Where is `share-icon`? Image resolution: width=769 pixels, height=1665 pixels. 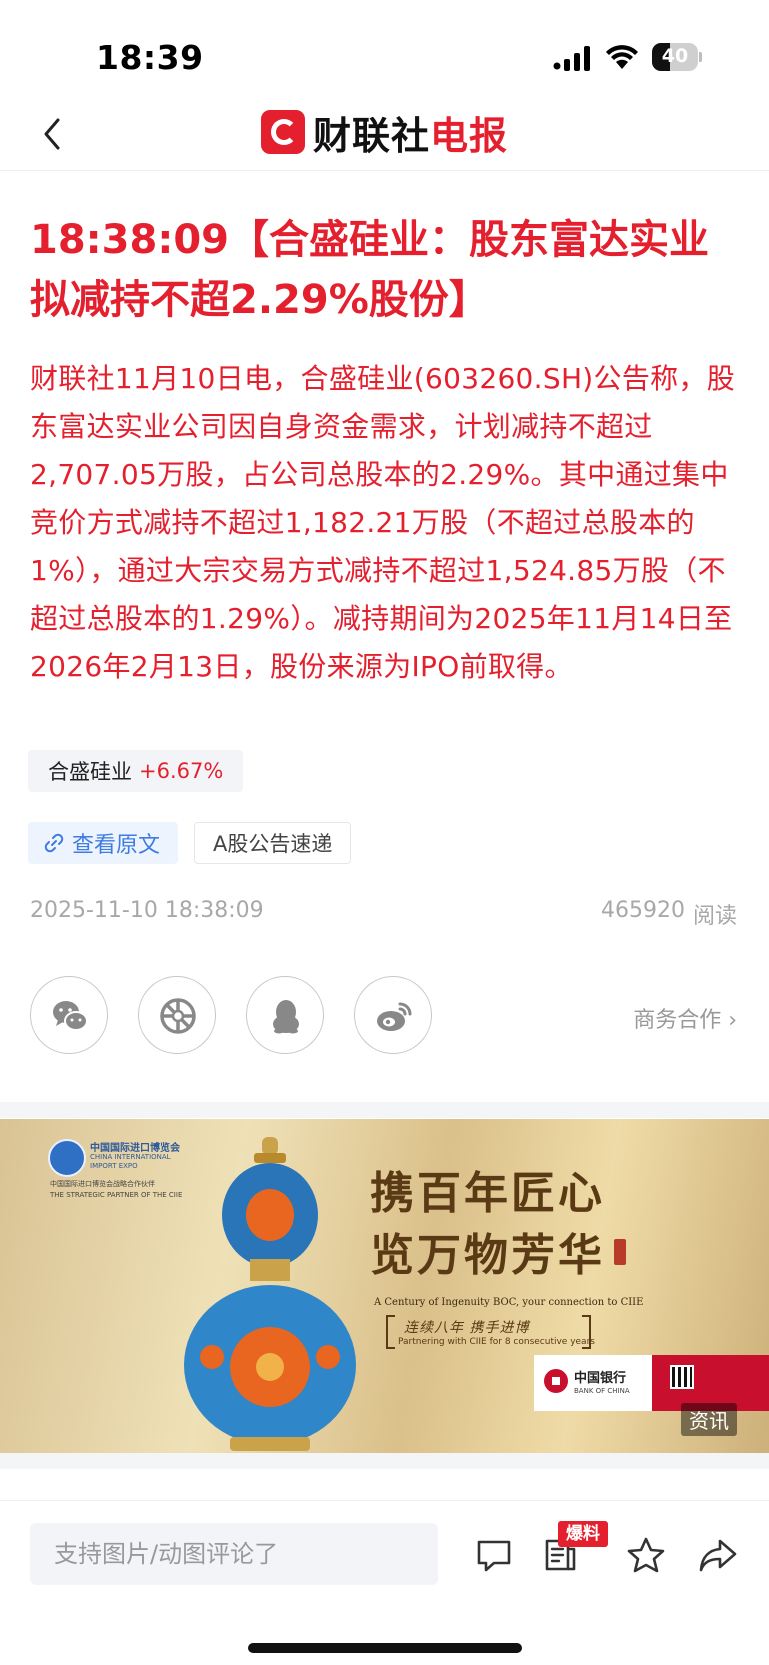
share-icon is located at coordinates (718, 1555).